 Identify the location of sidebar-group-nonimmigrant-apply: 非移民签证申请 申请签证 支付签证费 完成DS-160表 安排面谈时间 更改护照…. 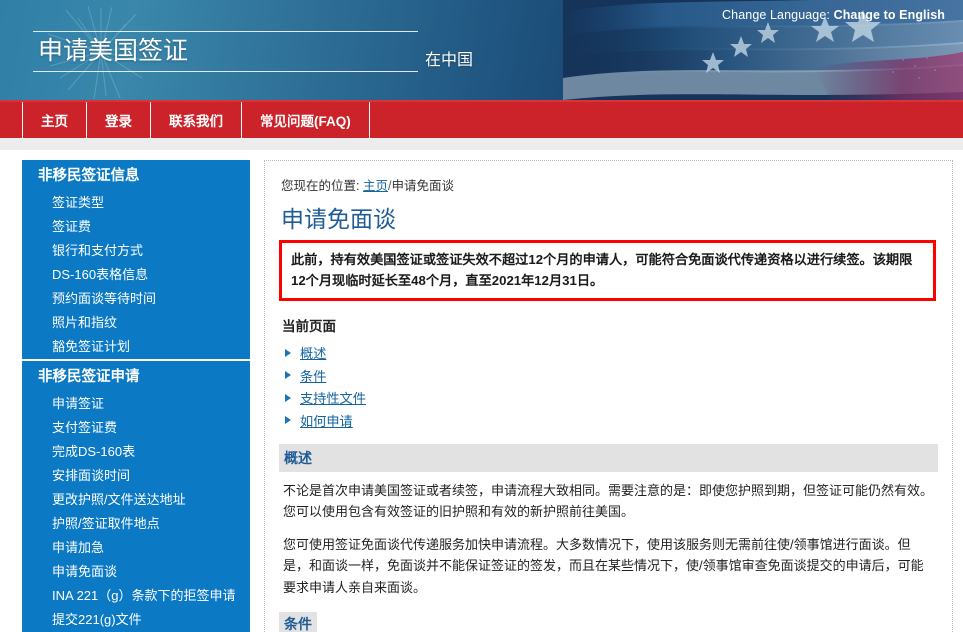
(136, 495).